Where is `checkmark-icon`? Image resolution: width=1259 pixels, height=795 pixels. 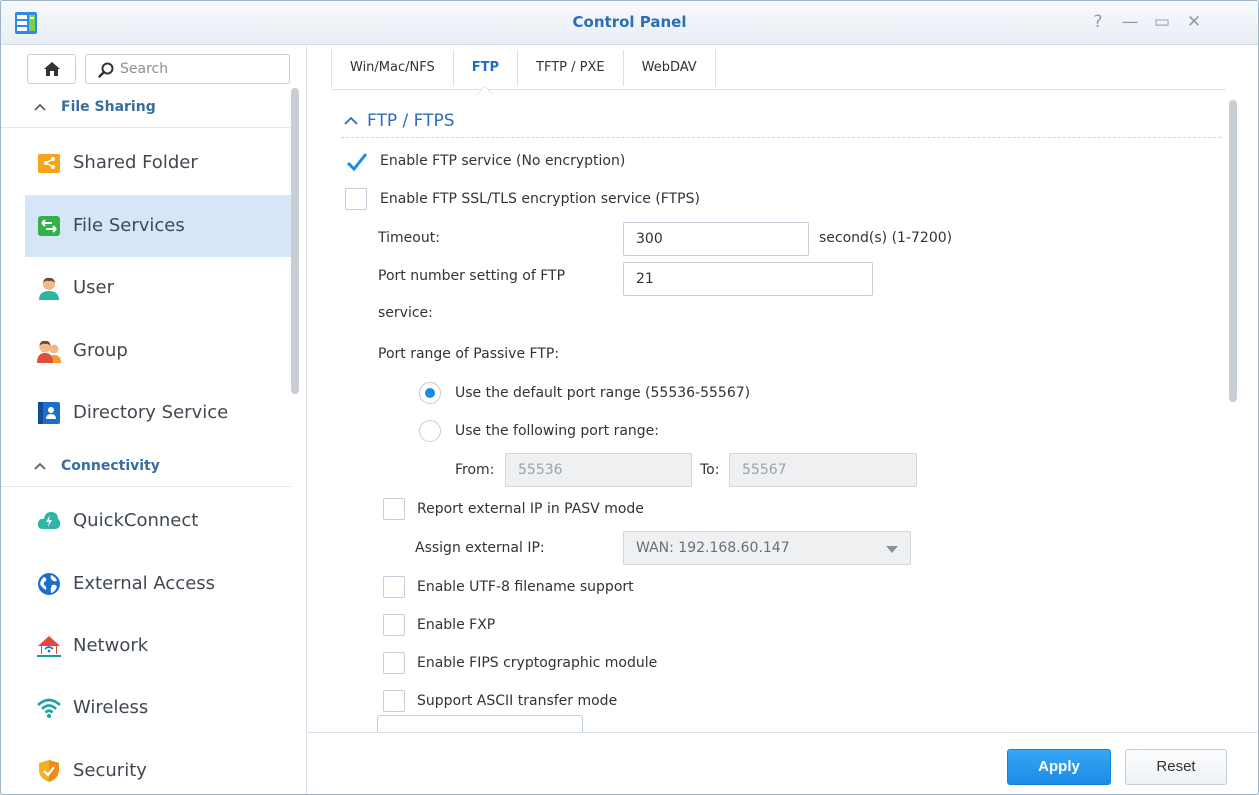 checkmark-icon is located at coordinates (357, 162).